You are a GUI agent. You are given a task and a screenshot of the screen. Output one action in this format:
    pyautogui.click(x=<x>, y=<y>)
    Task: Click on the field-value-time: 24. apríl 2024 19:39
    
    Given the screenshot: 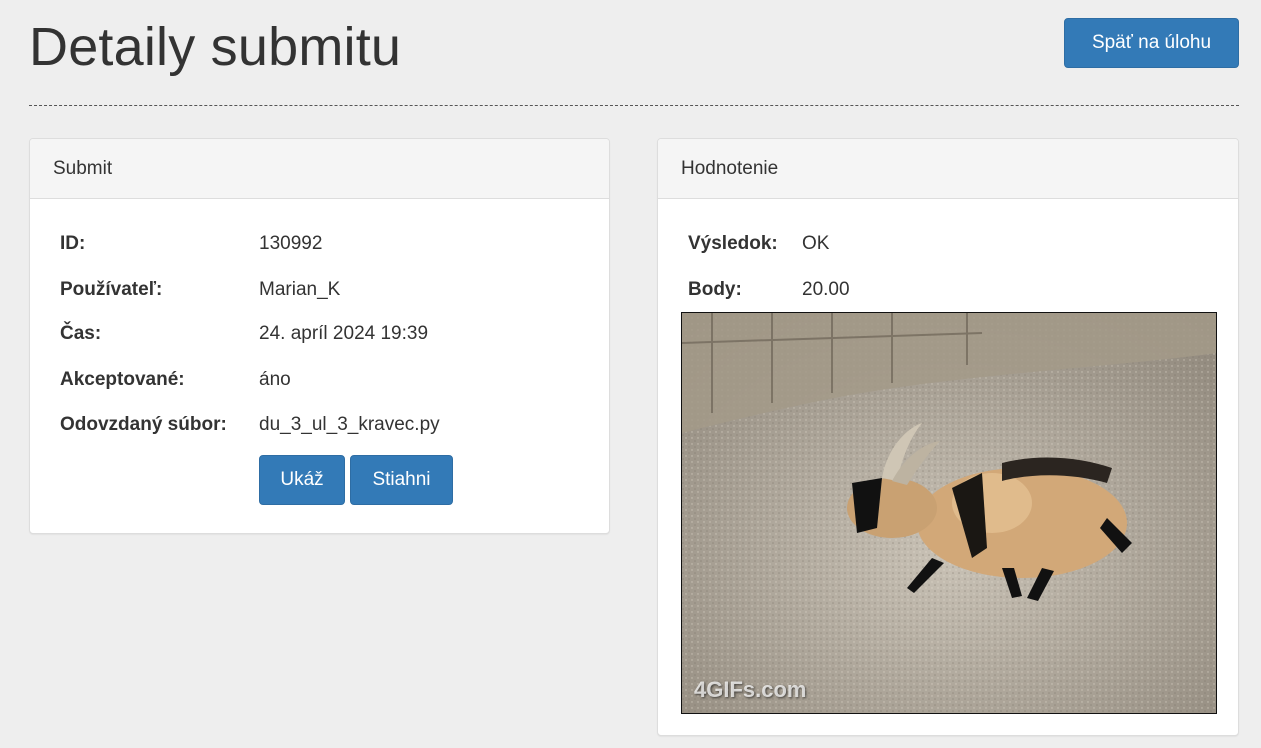 What is the action you would take?
    pyautogui.click(x=343, y=334)
    